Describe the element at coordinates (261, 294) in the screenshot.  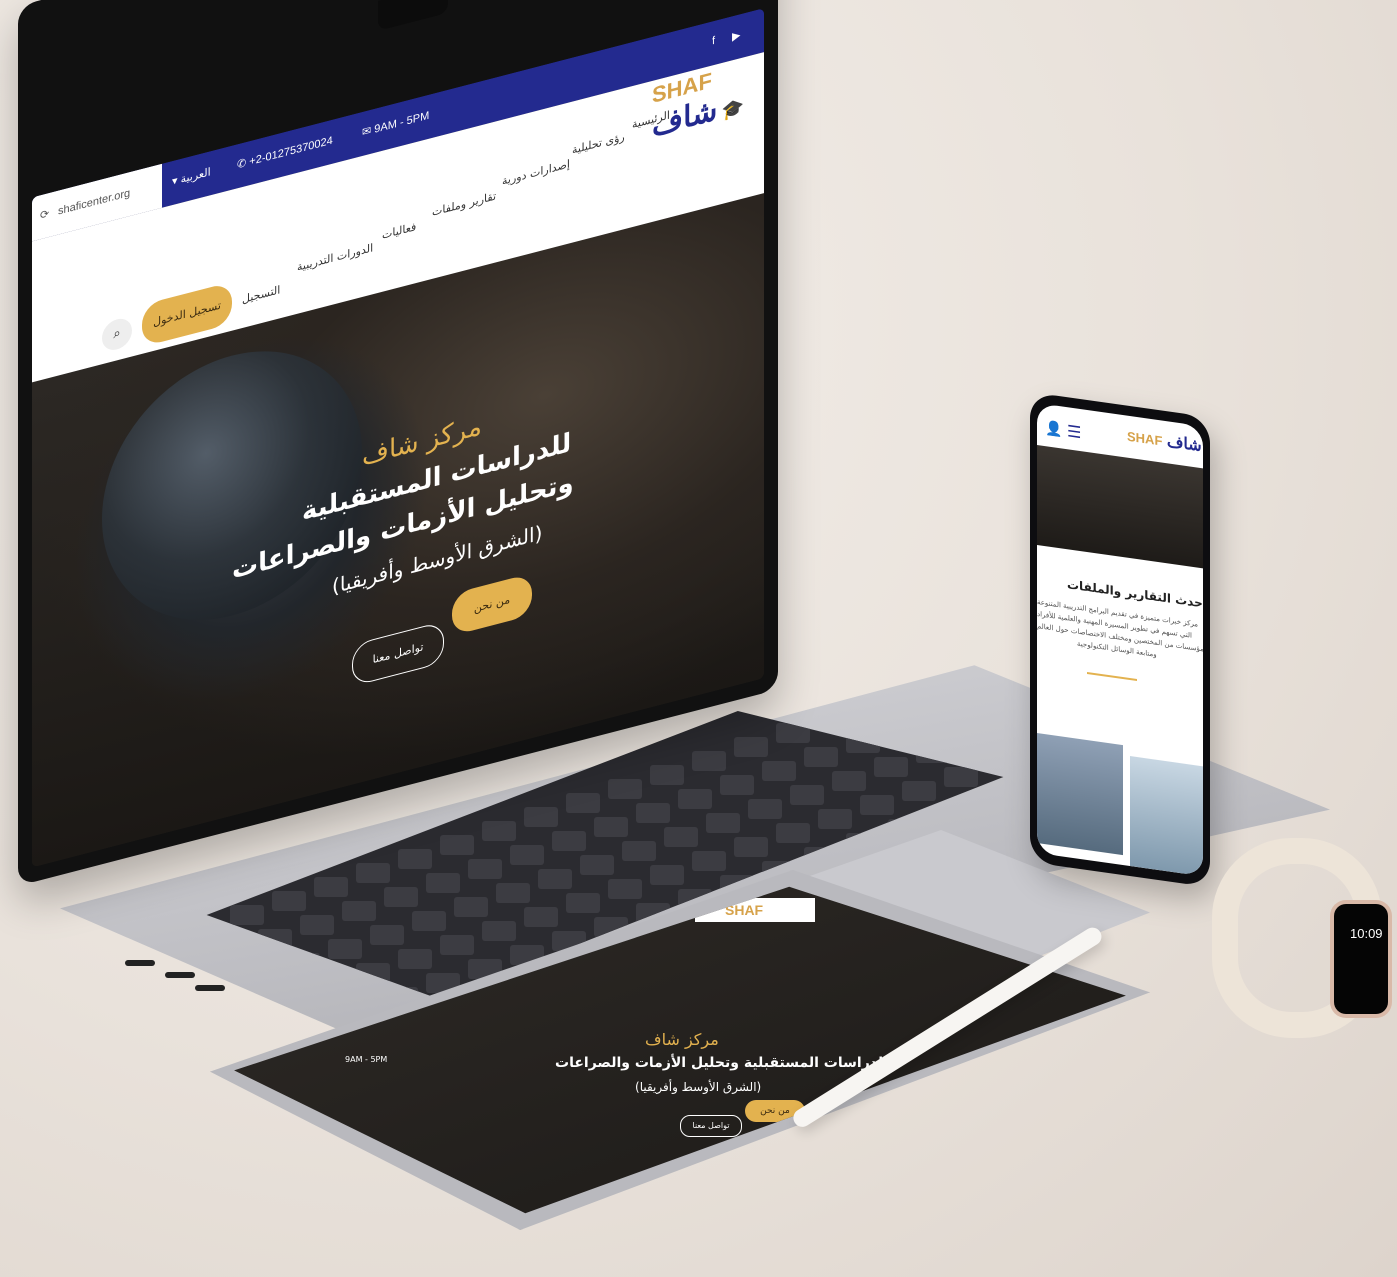
I see `register-link: التسجيل` at that location.